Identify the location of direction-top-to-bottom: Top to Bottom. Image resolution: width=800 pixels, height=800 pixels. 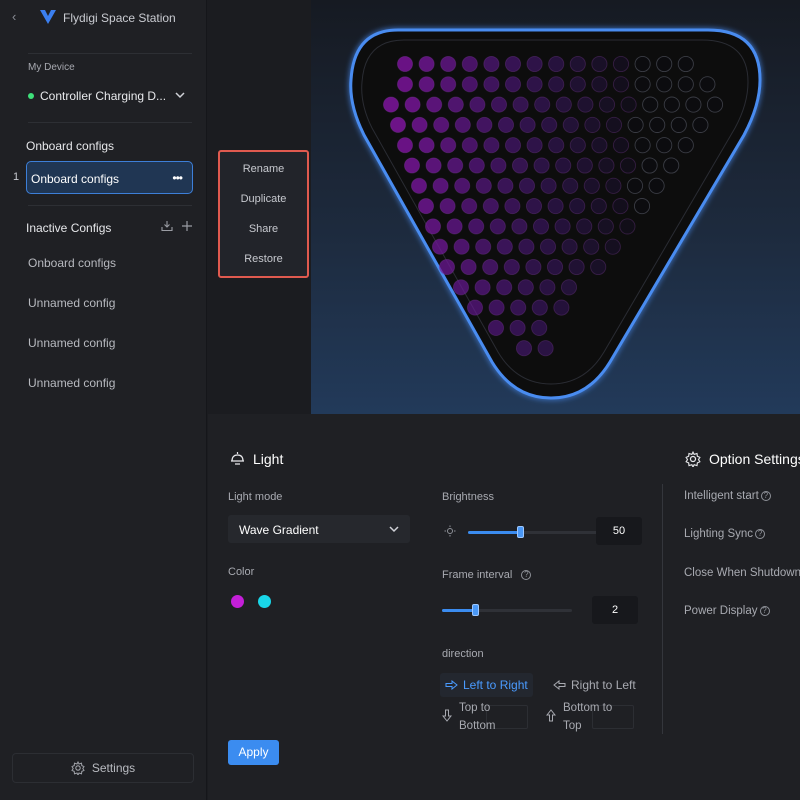
(468, 717).